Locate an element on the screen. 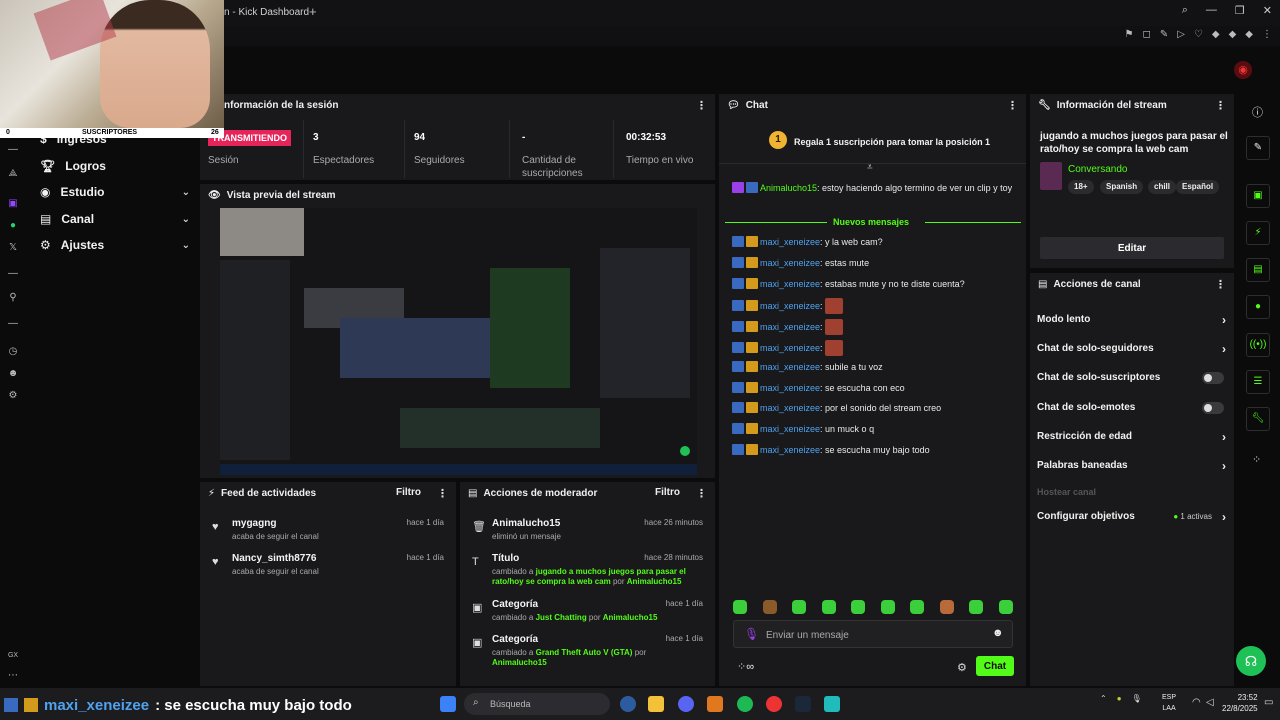 Image resolution: width=1280 pixels, height=720 pixels. language-indicator: ESP LAA is located at coordinates (1169, 703).